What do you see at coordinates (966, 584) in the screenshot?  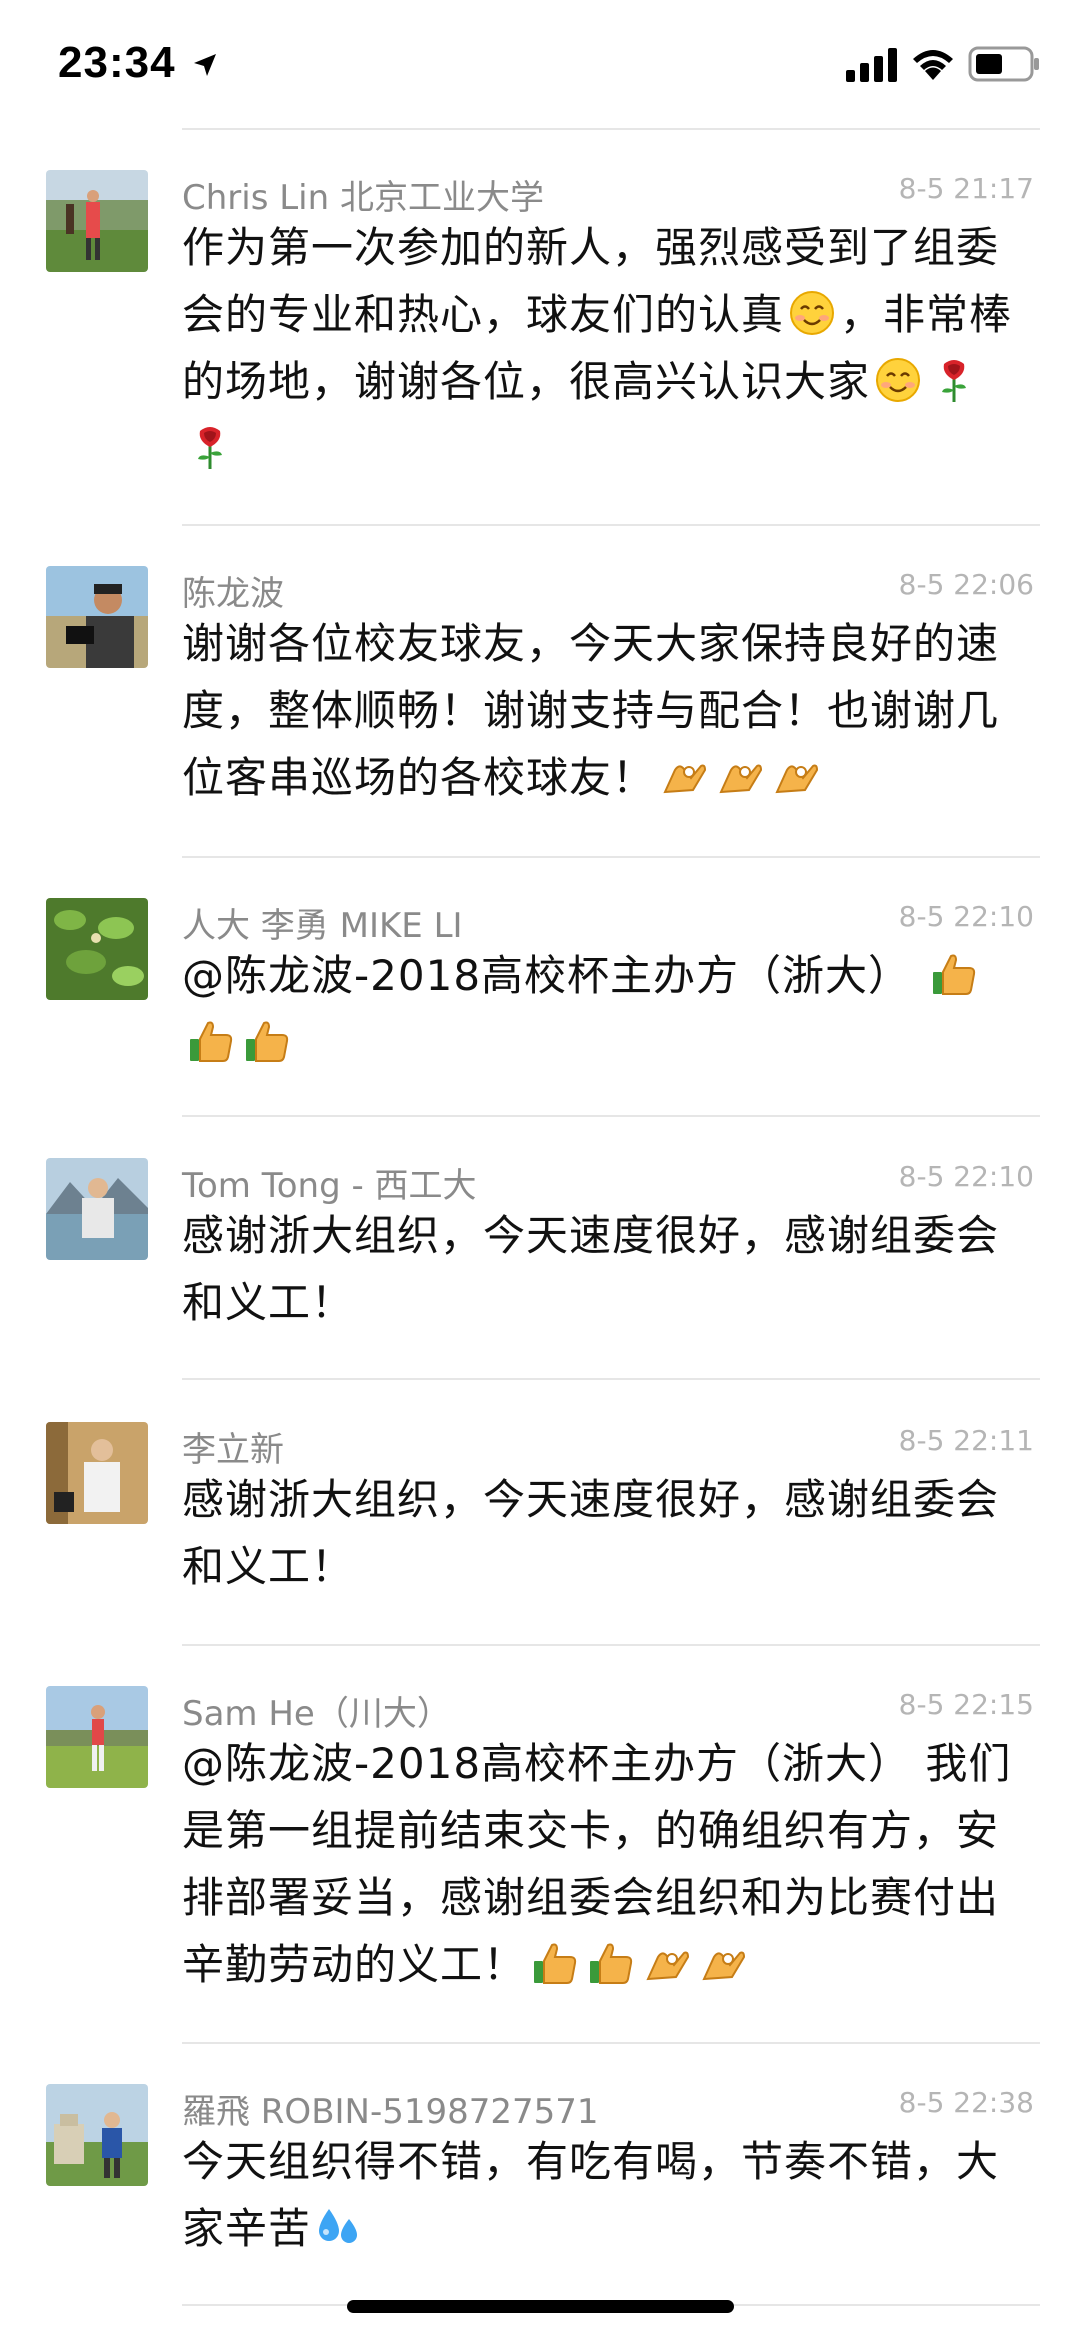 I see `comment-timestamp: 8-5 22:06` at bounding box center [966, 584].